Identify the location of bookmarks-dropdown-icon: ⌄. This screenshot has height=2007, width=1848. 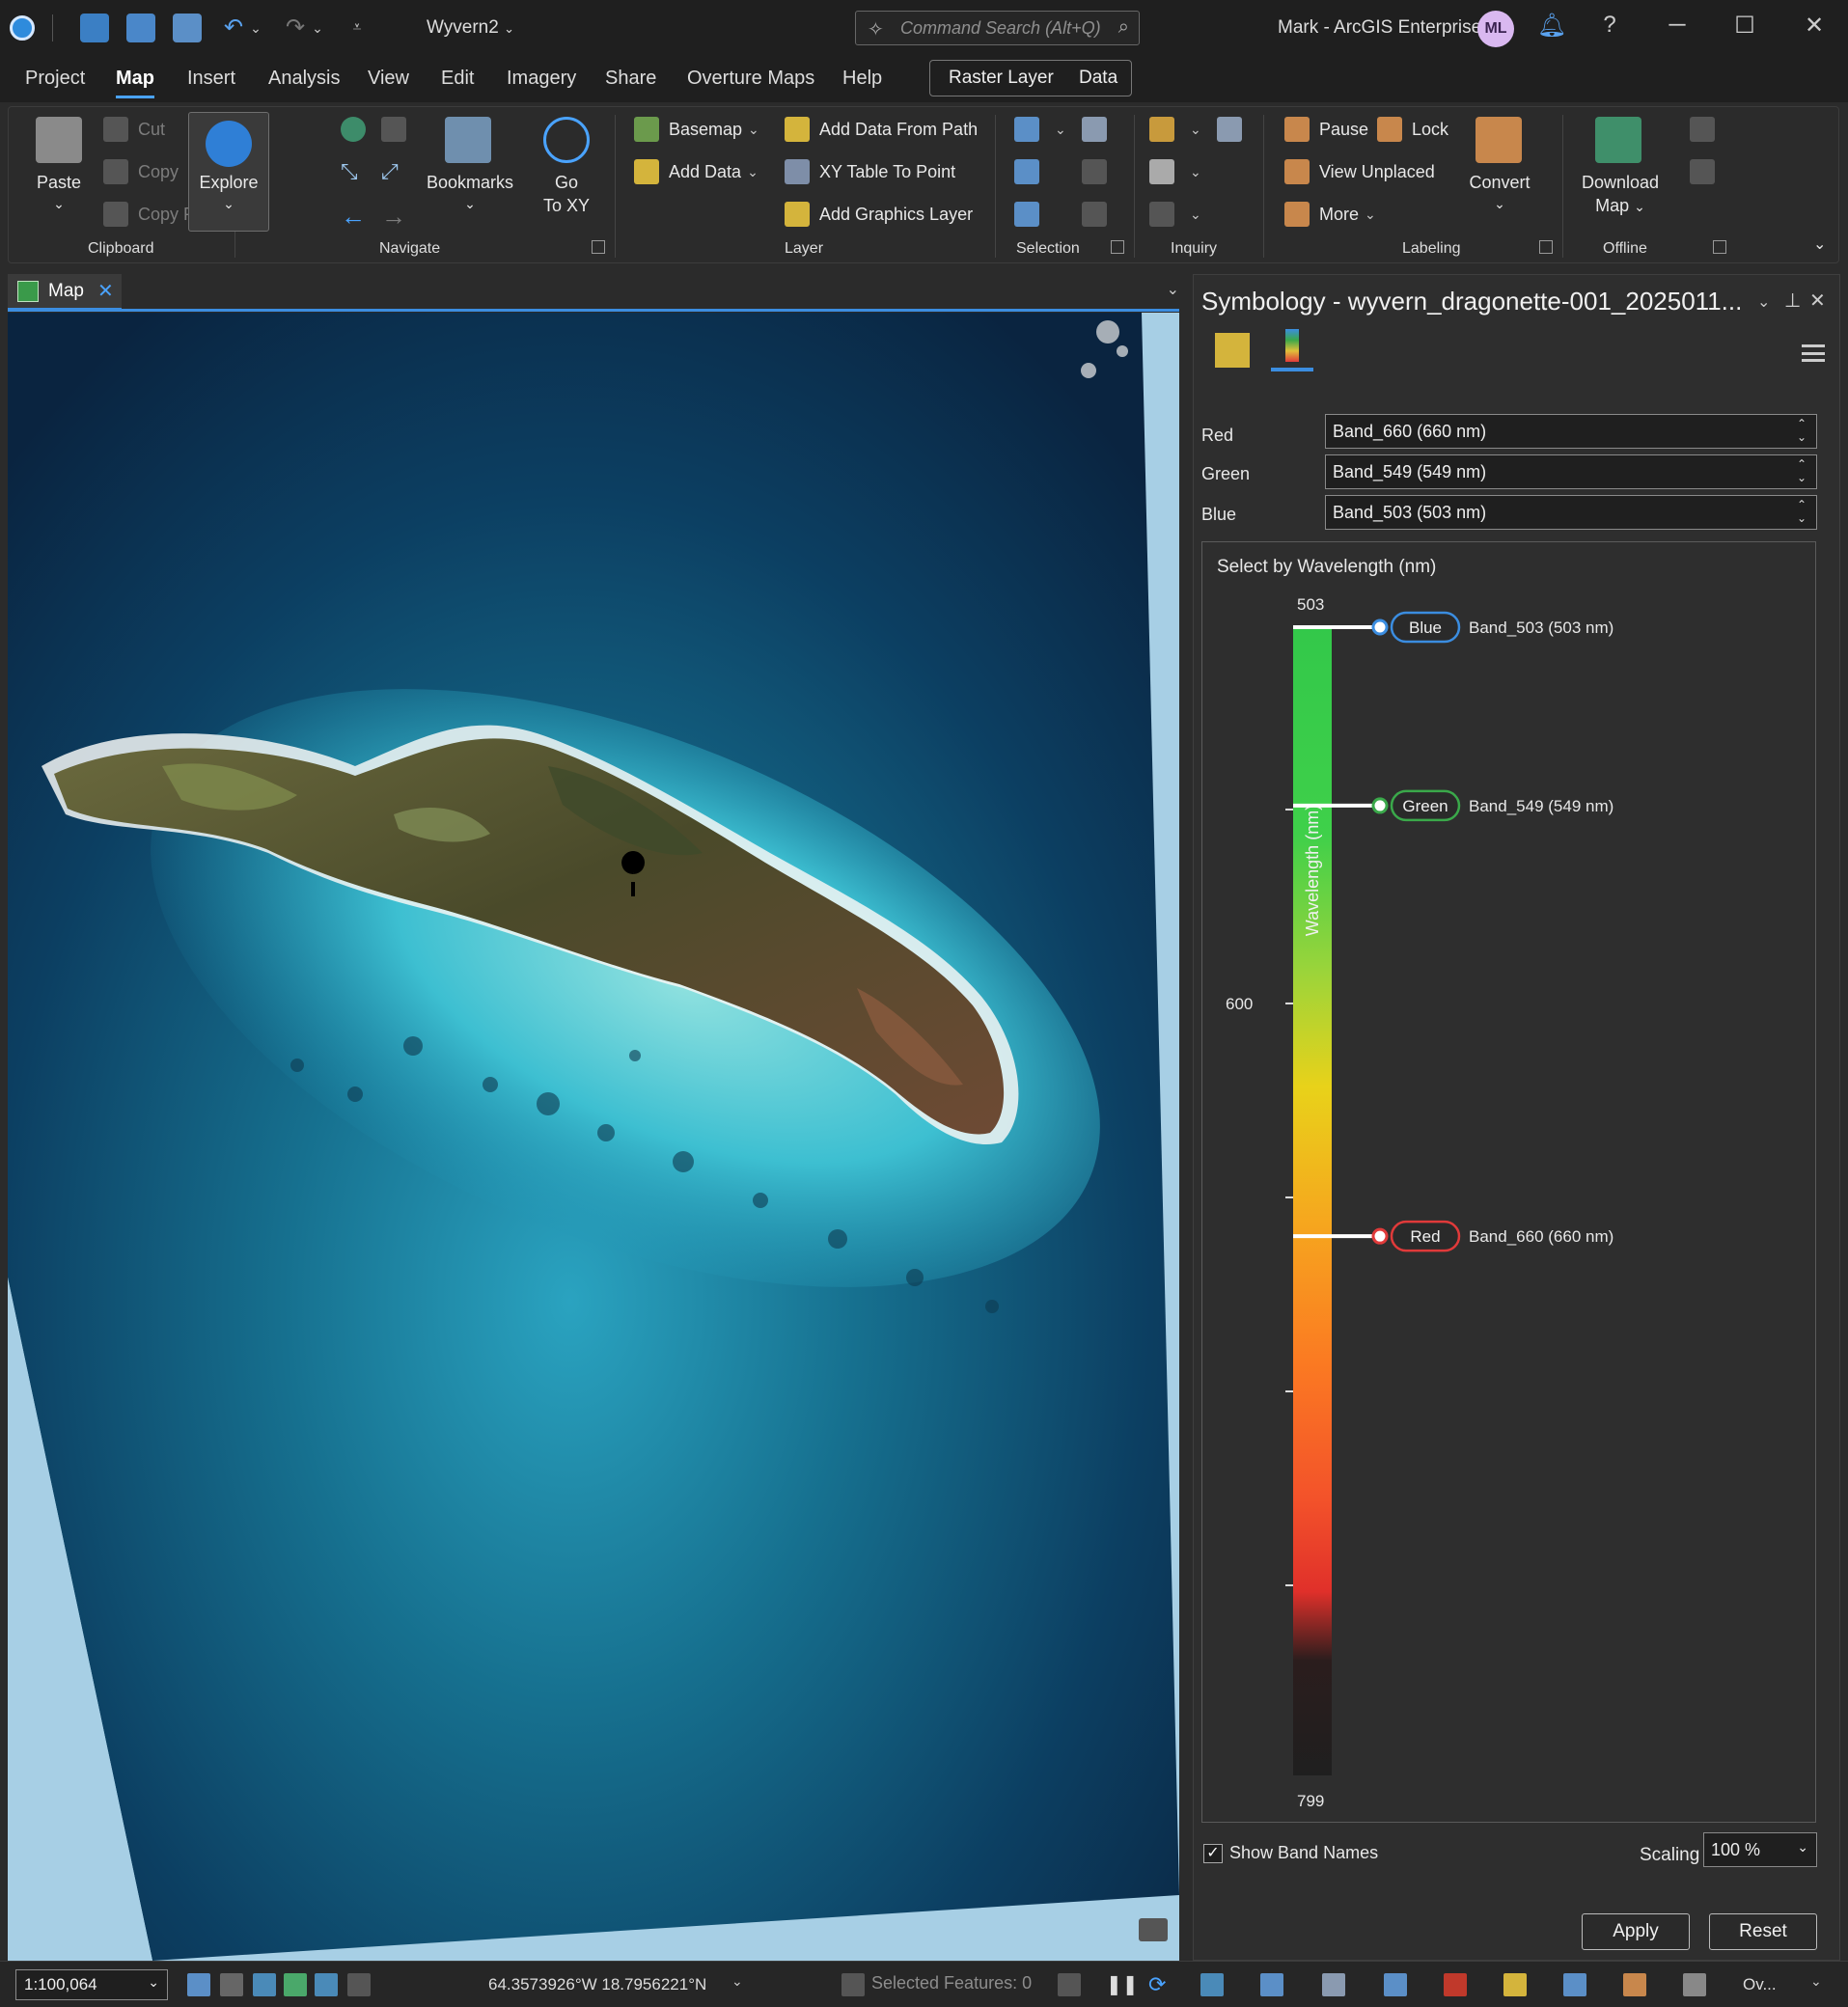
(470, 204).